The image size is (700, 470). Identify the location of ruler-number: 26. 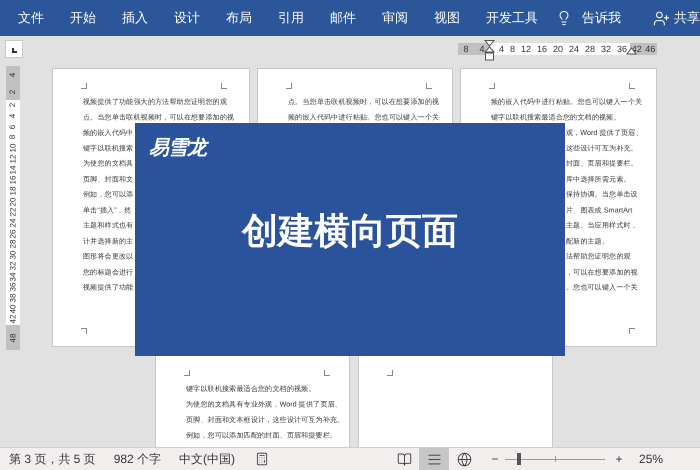
(13, 233).